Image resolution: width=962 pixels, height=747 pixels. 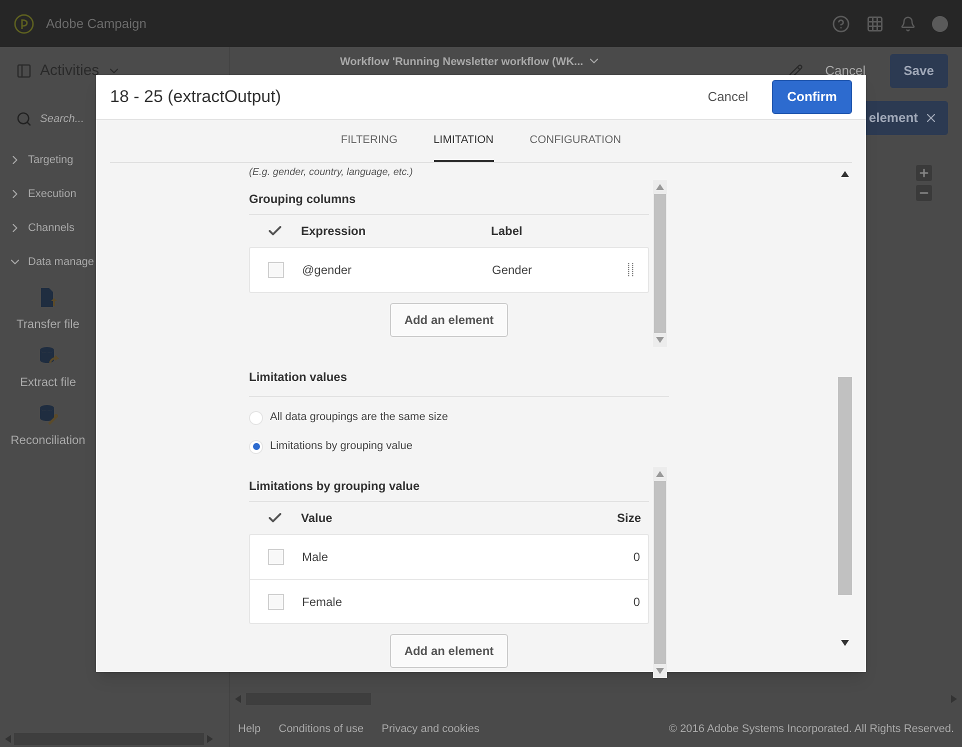 What do you see at coordinates (449, 197) in the screenshot?
I see `section-title: Grouping columns` at bounding box center [449, 197].